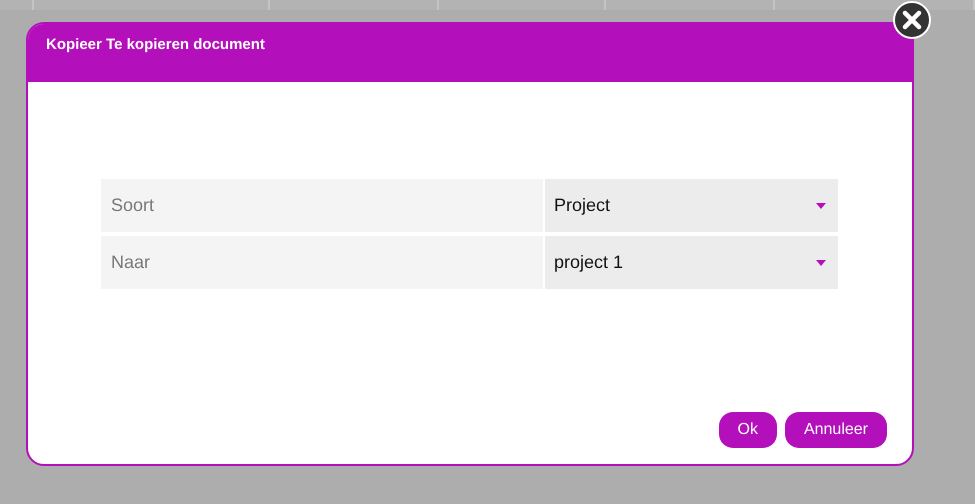  What do you see at coordinates (691, 262) in the screenshot?
I see `dropdown: project 1` at bounding box center [691, 262].